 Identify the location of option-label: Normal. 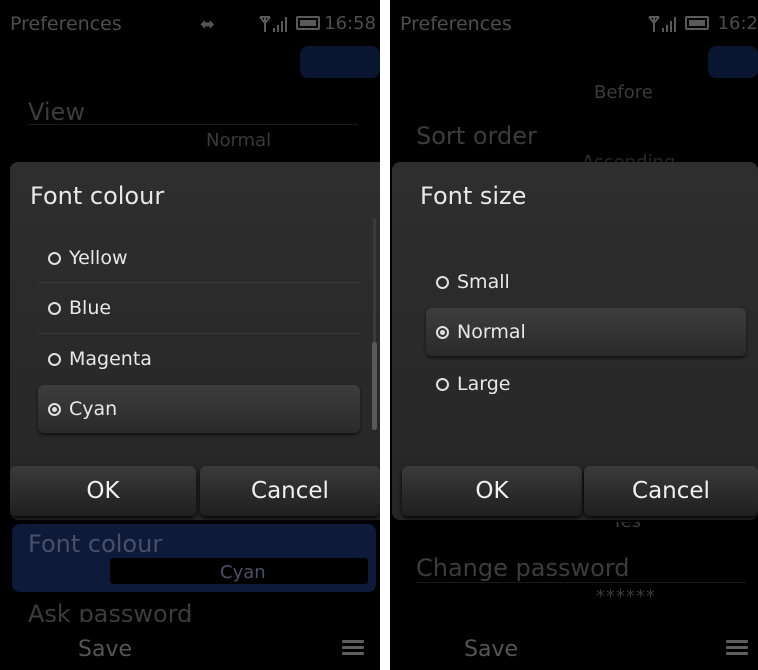
(491, 332).